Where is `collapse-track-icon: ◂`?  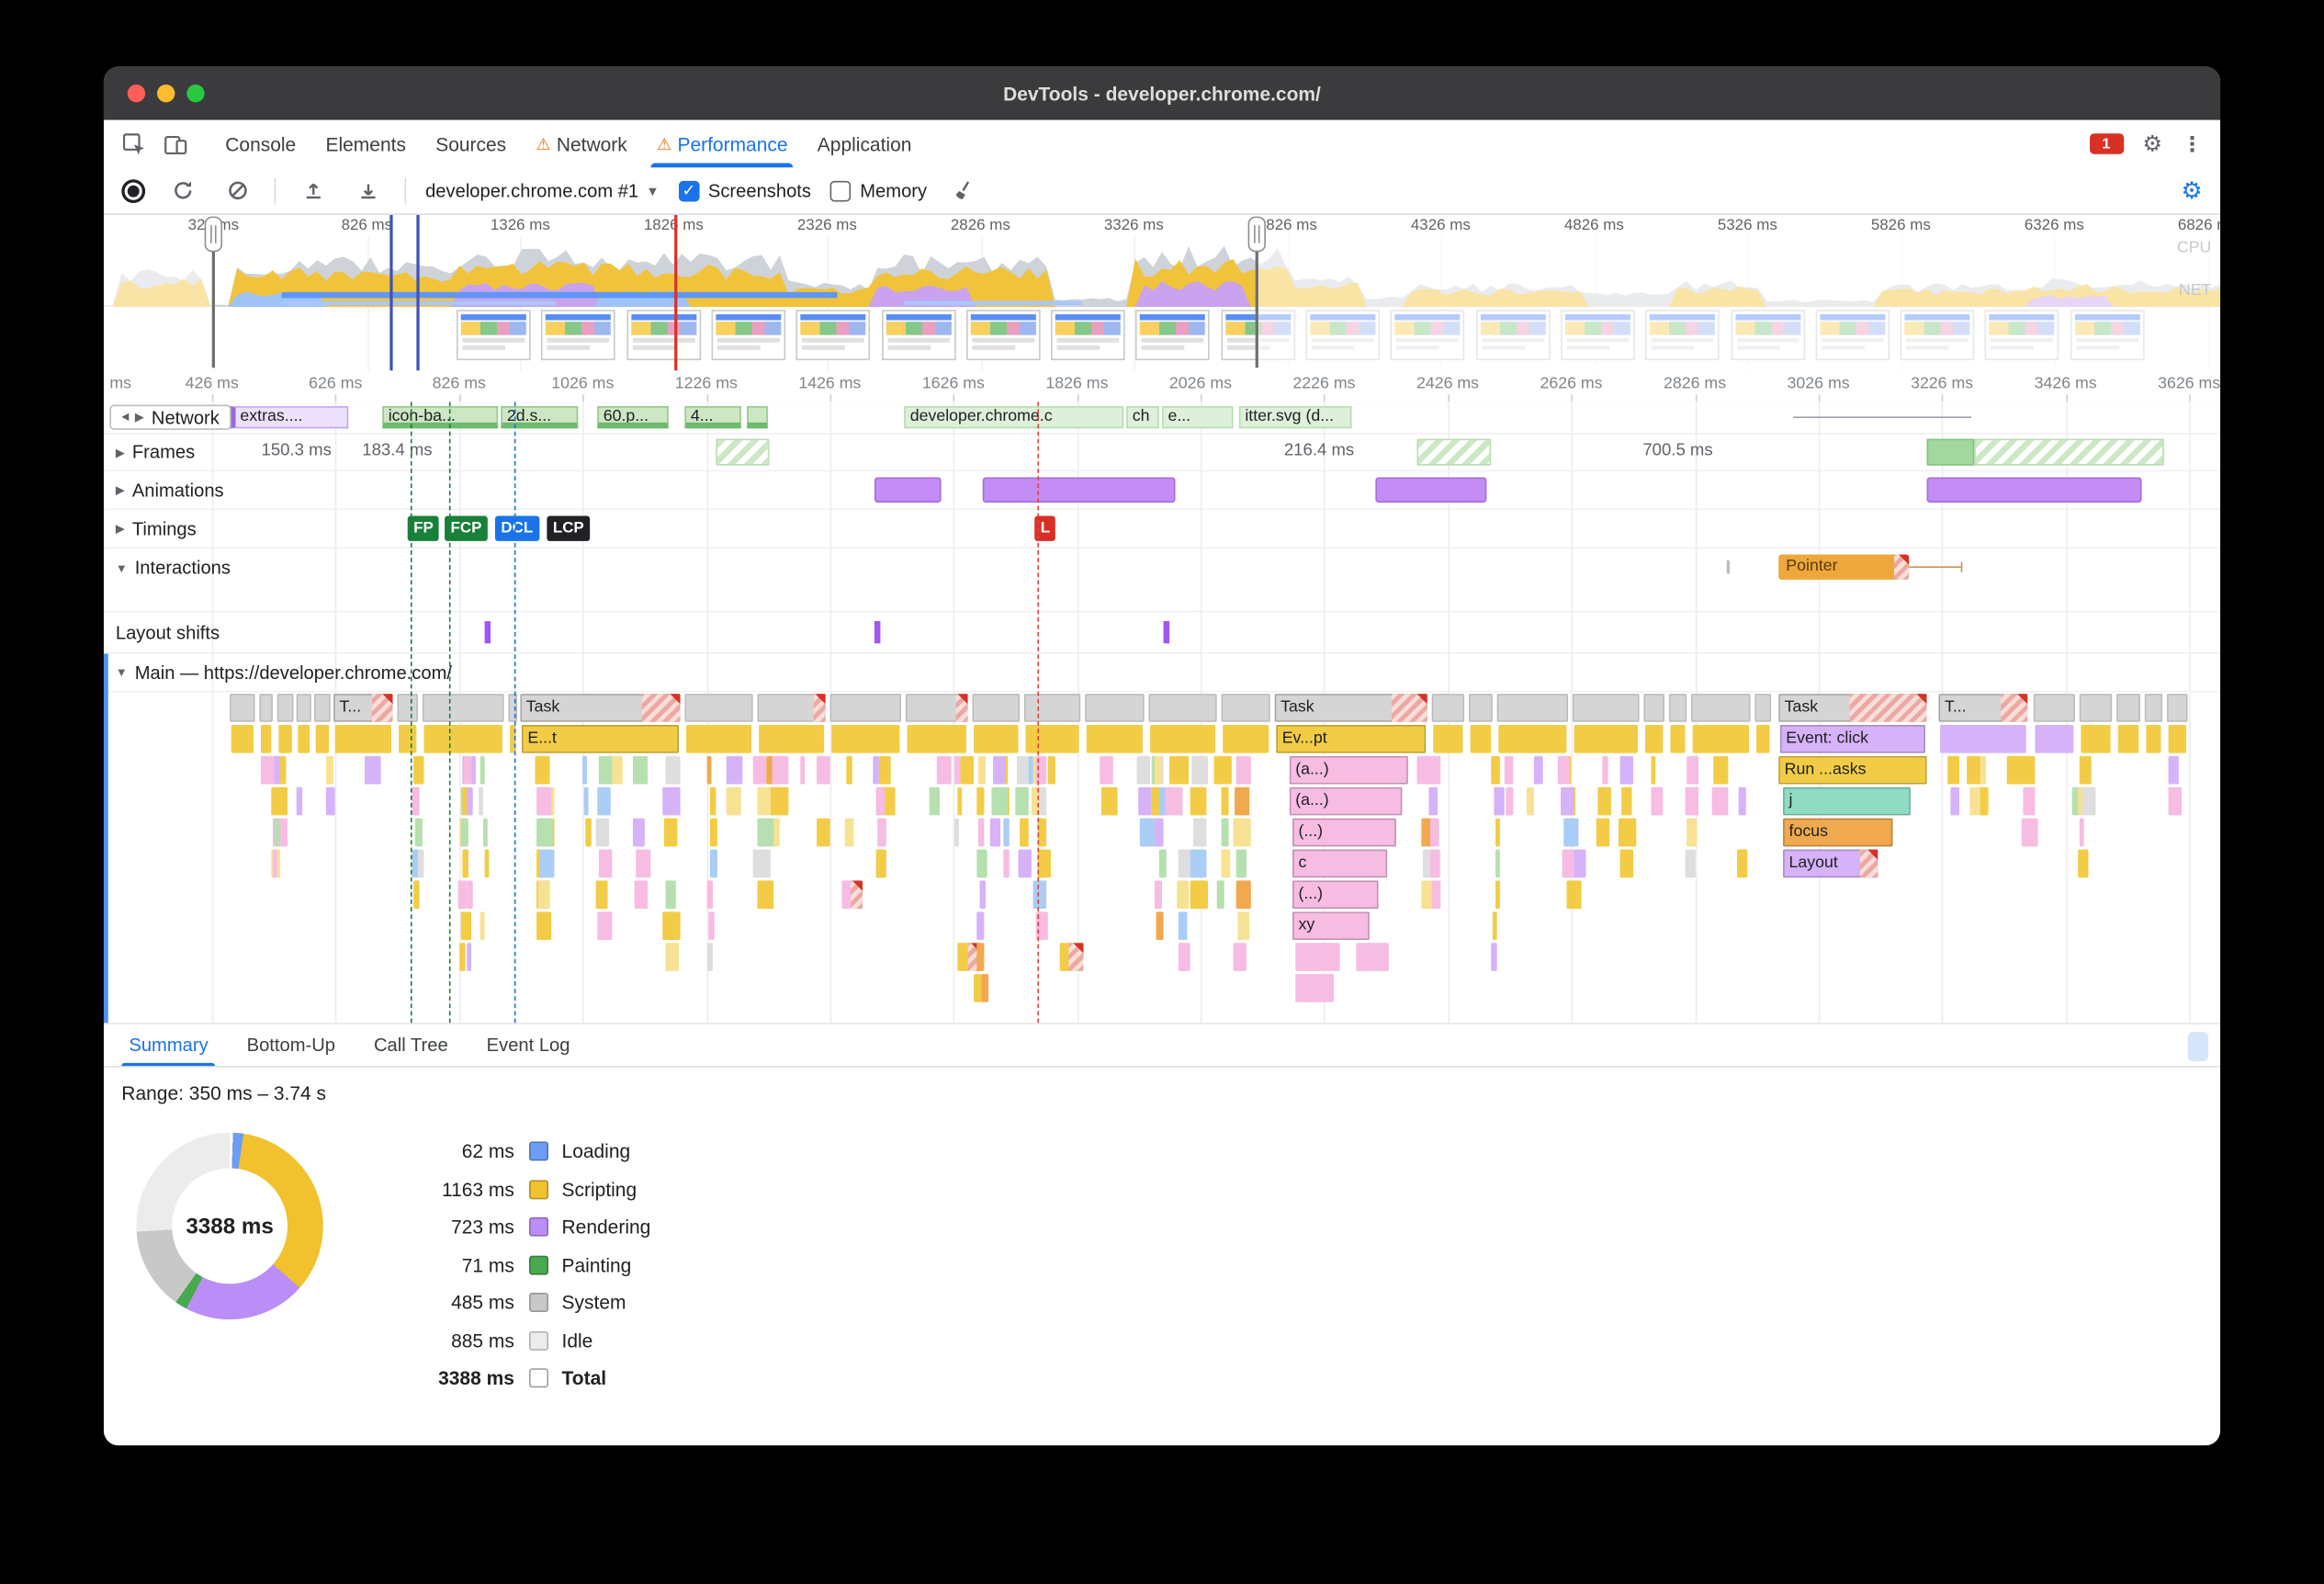 collapse-track-icon: ◂ is located at coordinates (125, 417).